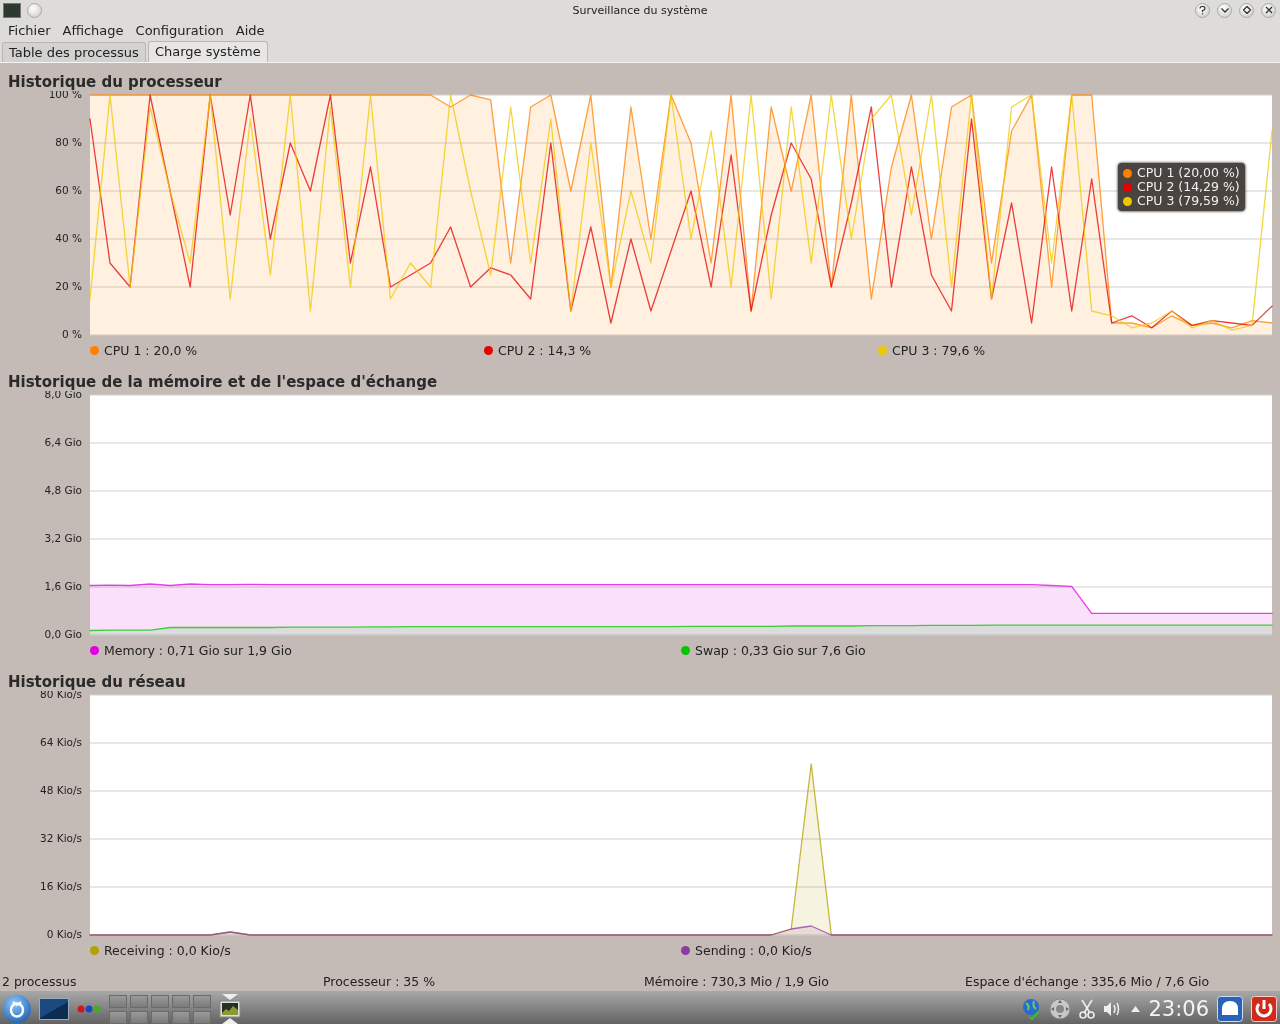  What do you see at coordinates (1088, 981) in the screenshot?
I see `status-text: Espace d'échange : 335,6 Mio / 7,6 Gio` at bounding box center [1088, 981].